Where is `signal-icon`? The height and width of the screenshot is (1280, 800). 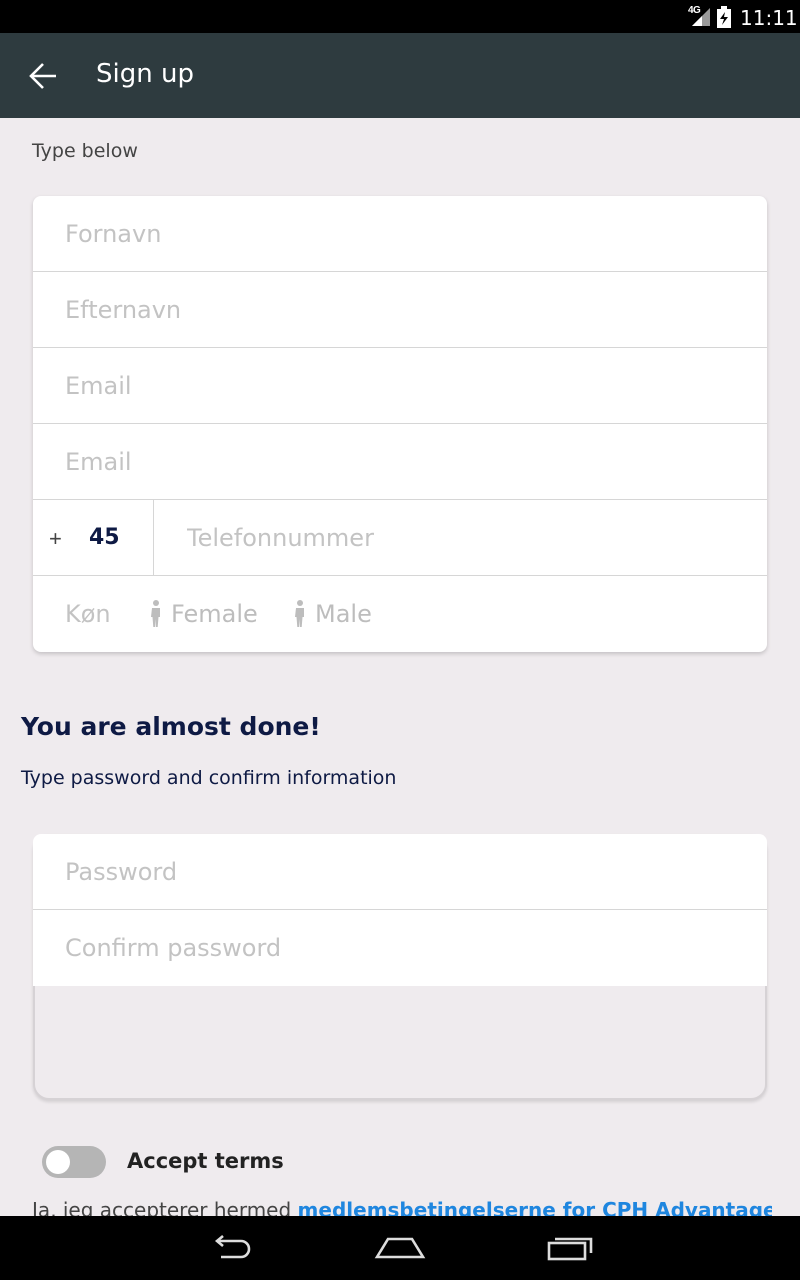 signal-icon is located at coordinates (701, 17).